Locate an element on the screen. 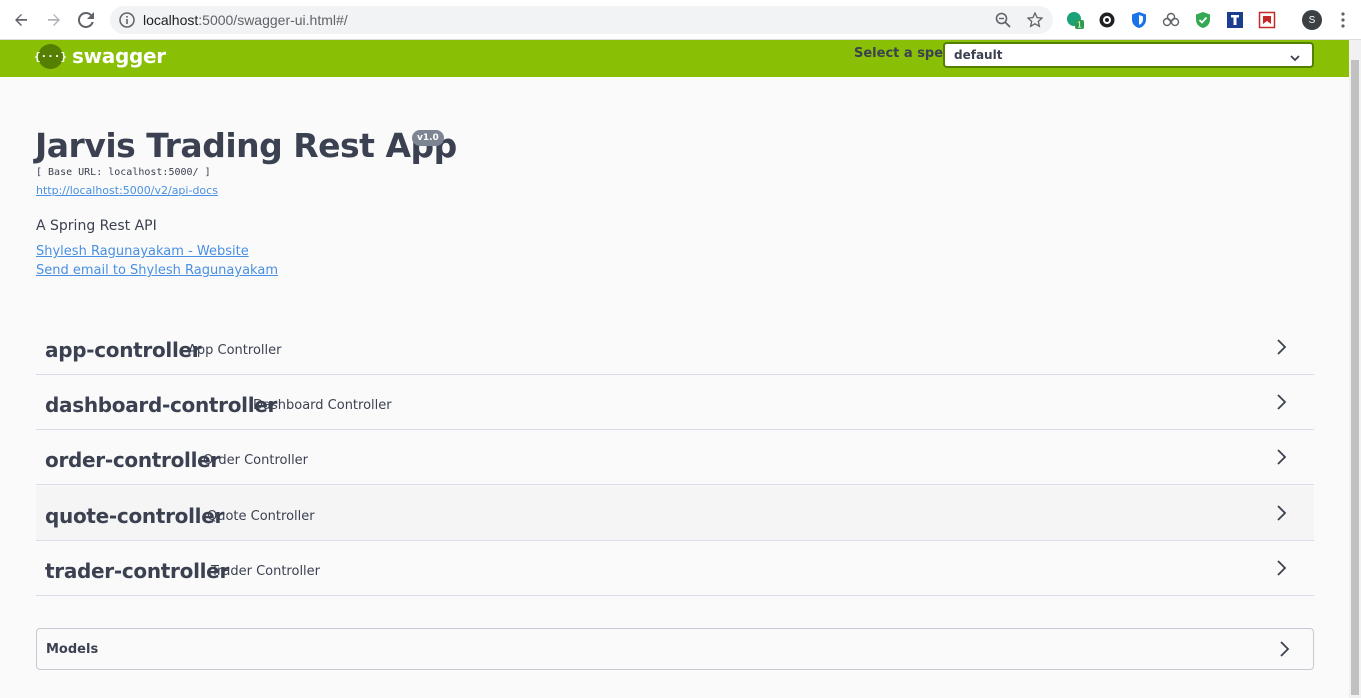 The width and height of the screenshot is (1361, 698). tag-name: app-controller is located at coordinates (123, 350).